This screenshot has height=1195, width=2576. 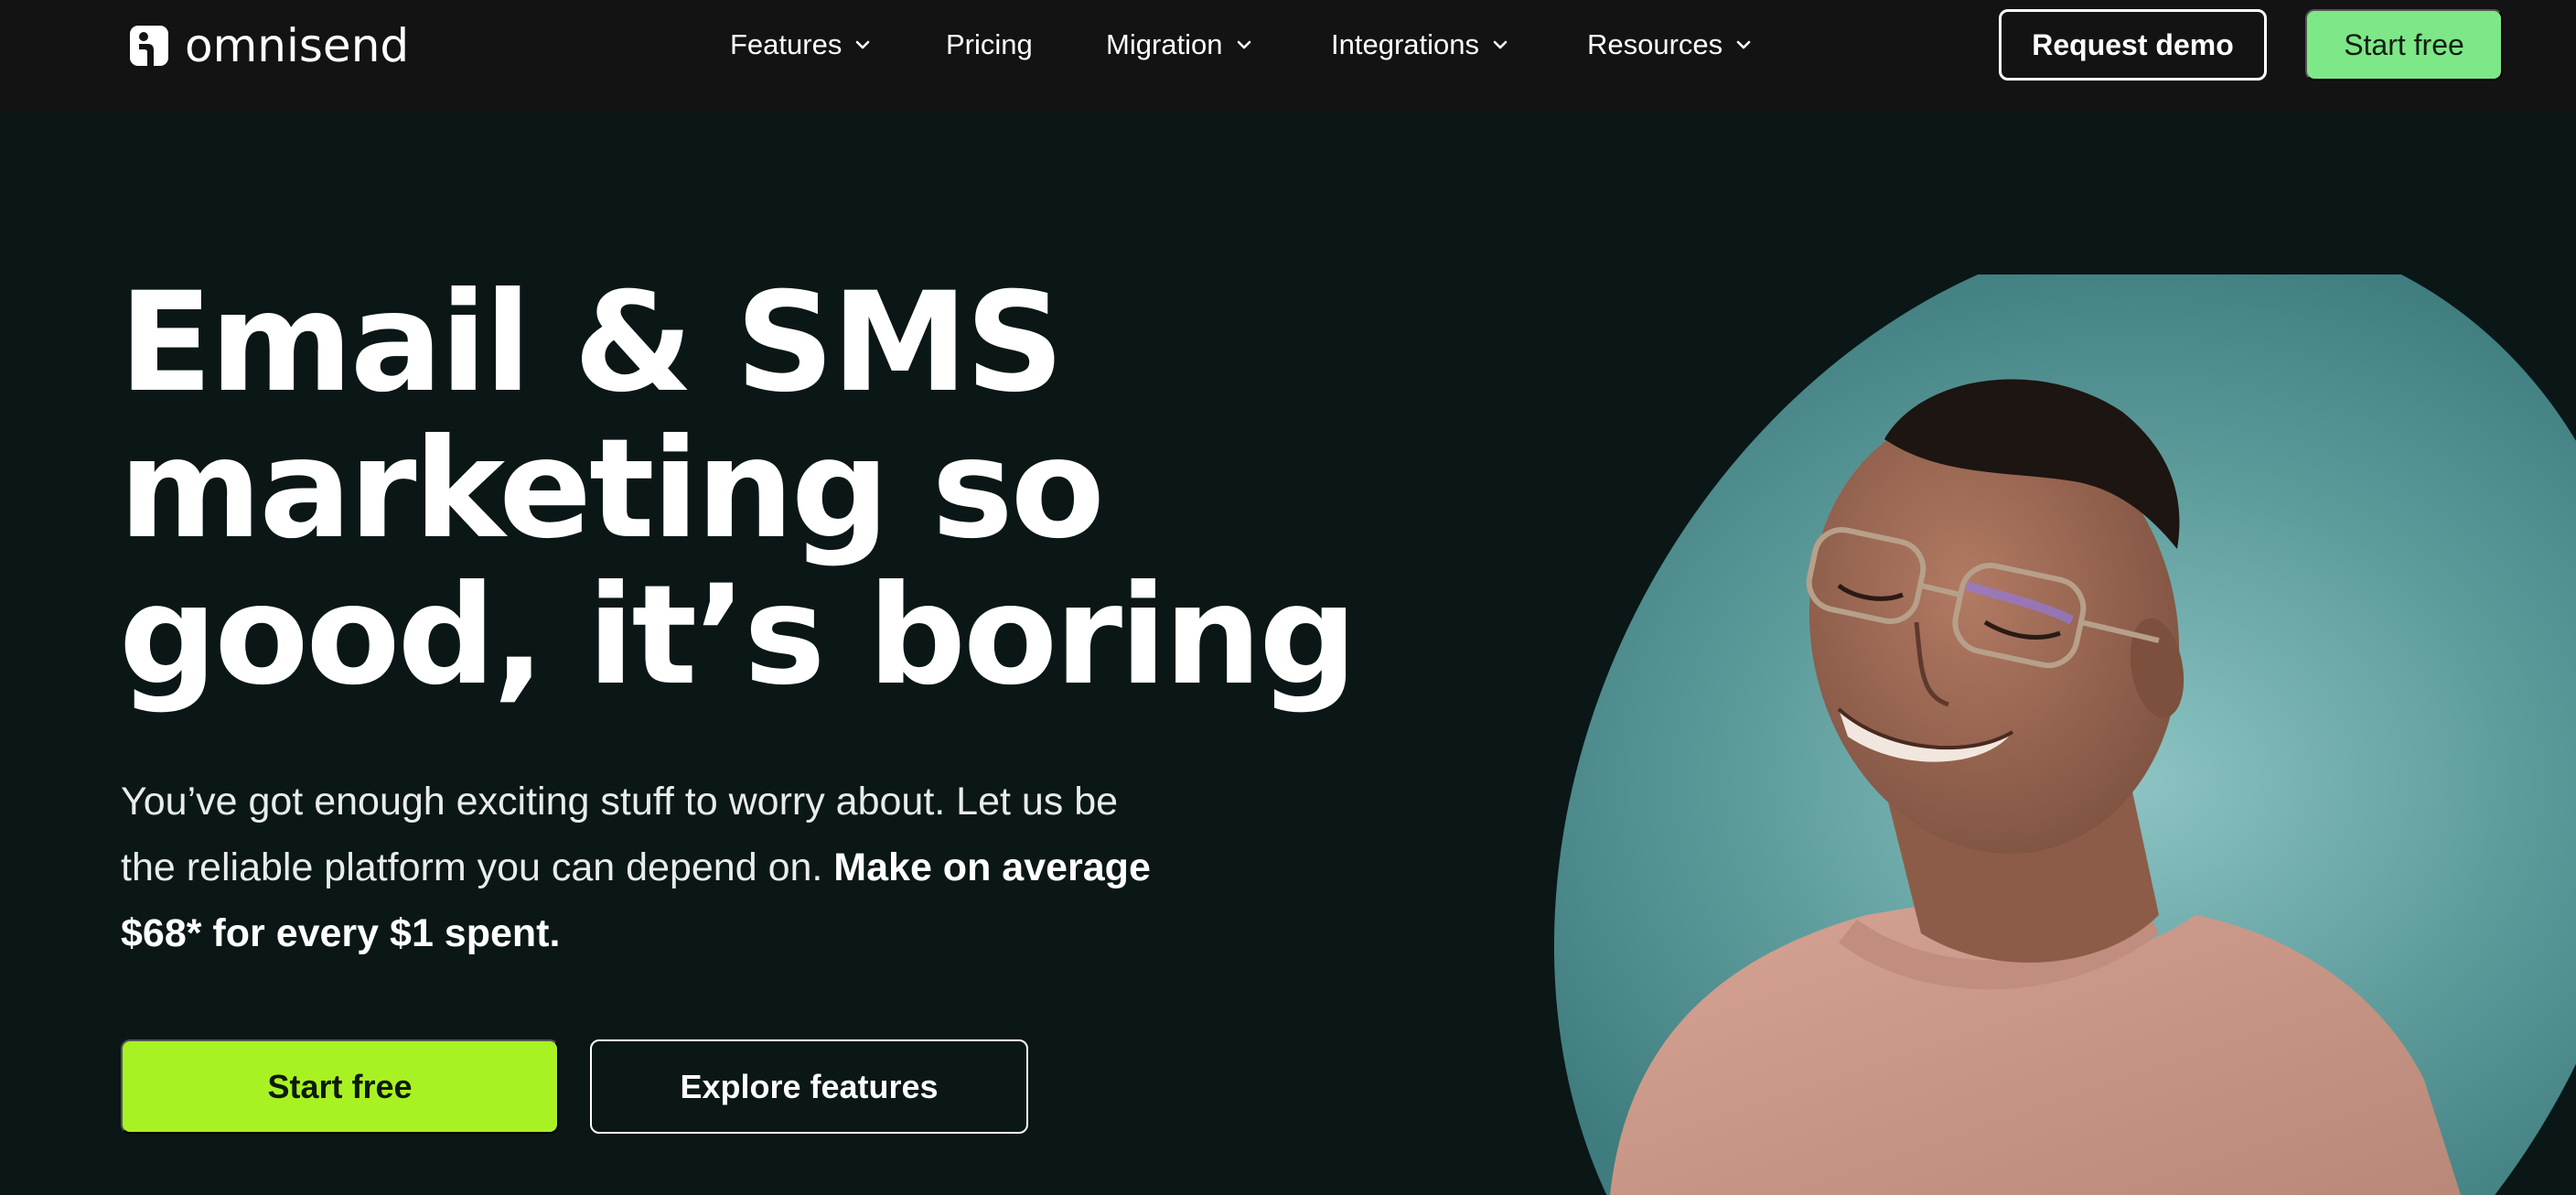 What do you see at coordinates (1164, 44) in the screenshot?
I see `nav-item-label: Migration` at bounding box center [1164, 44].